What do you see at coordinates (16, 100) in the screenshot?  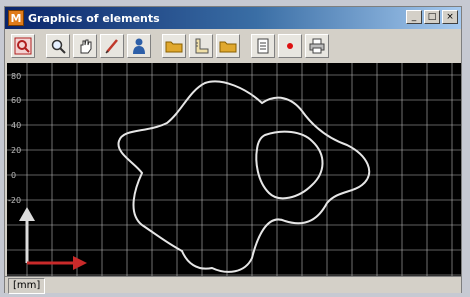 I see `y-tick-label: 60` at bounding box center [16, 100].